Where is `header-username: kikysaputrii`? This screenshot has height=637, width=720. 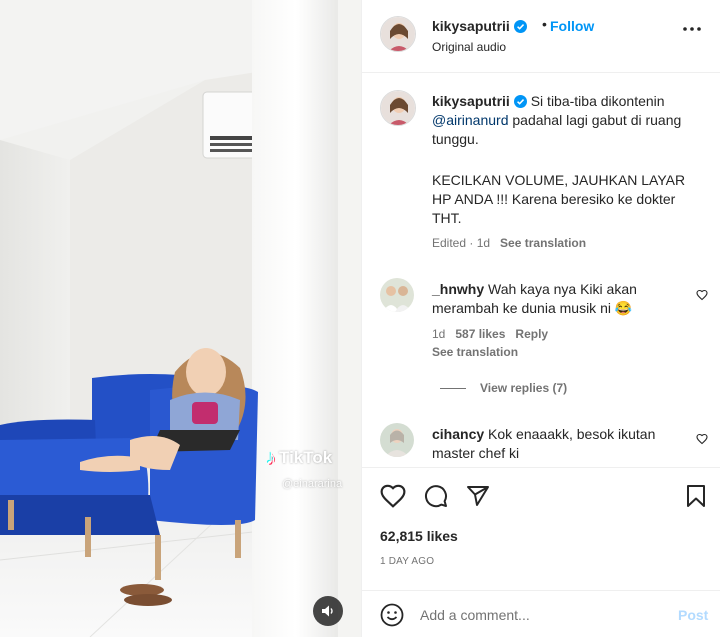
header-username: kikysaputrii is located at coordinates (479, 26).